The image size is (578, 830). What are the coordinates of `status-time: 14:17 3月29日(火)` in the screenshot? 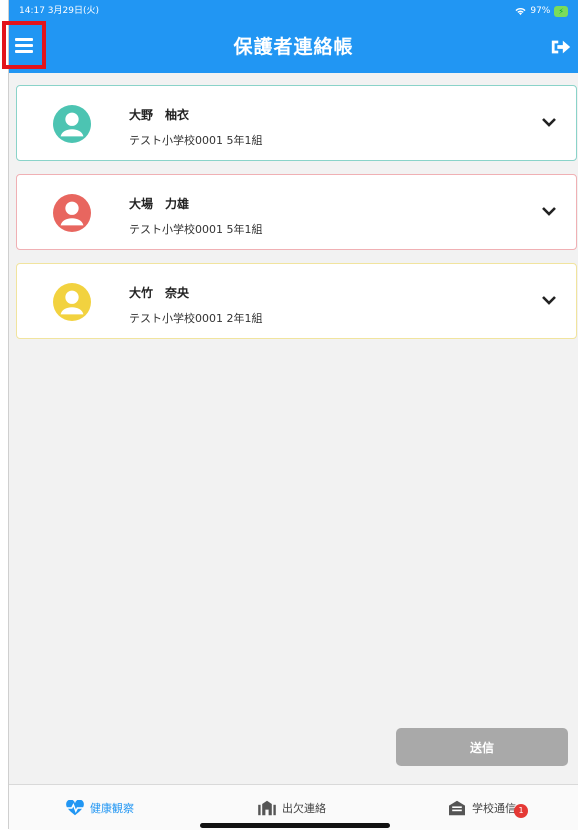 It's located at (59, 11).